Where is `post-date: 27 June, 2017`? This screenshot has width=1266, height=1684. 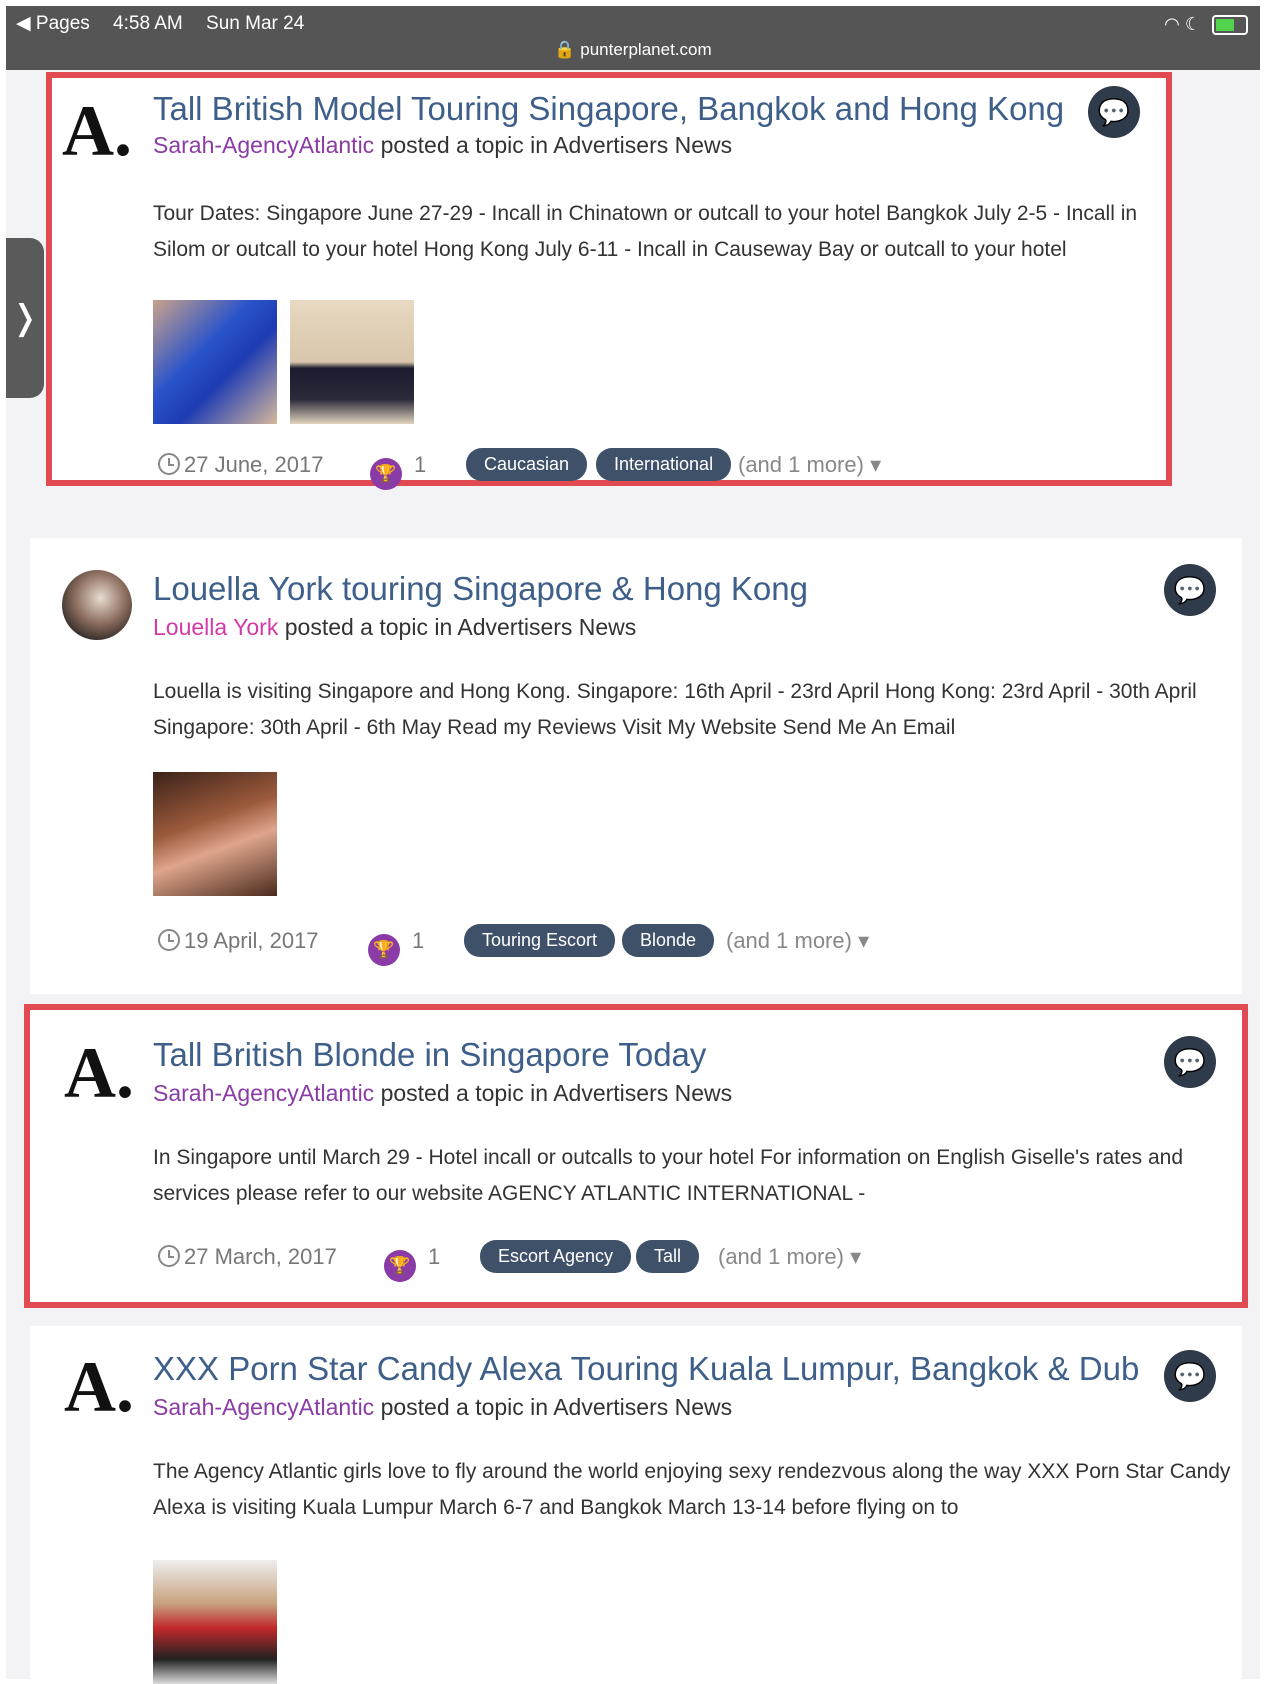
post-date: 27 June, 2017 is located at coordinates (254, 464).